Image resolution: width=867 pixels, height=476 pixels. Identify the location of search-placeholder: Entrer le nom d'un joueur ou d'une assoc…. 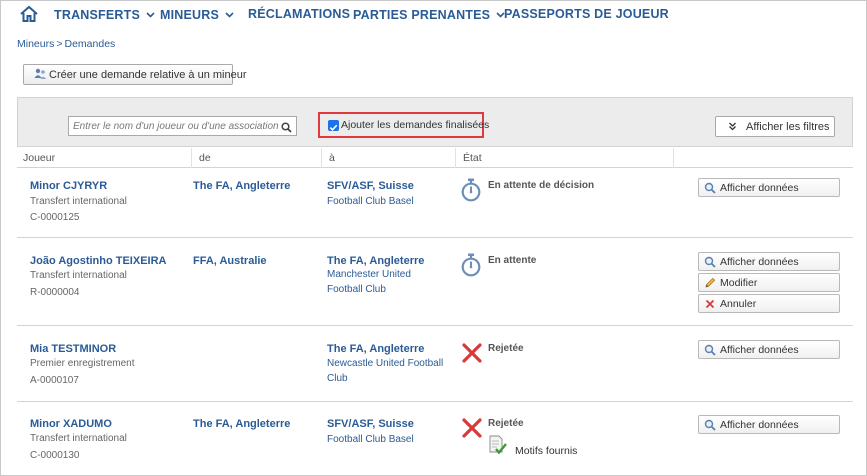
(176, 126).